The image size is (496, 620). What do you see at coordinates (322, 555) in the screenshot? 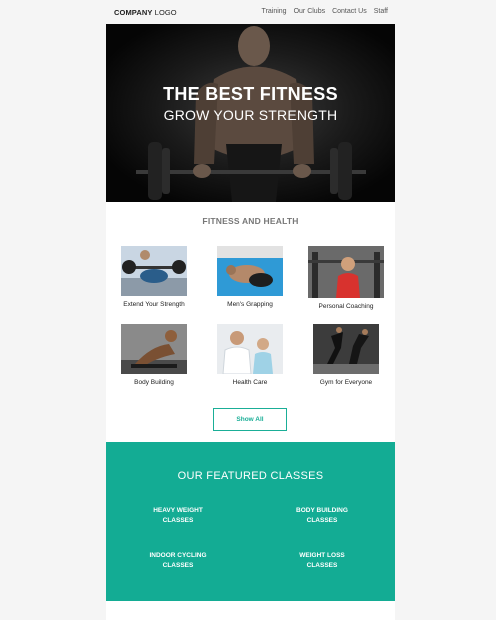
I see `class-title-line: WEIGHT LOSS` at bounding box center [322, 555].